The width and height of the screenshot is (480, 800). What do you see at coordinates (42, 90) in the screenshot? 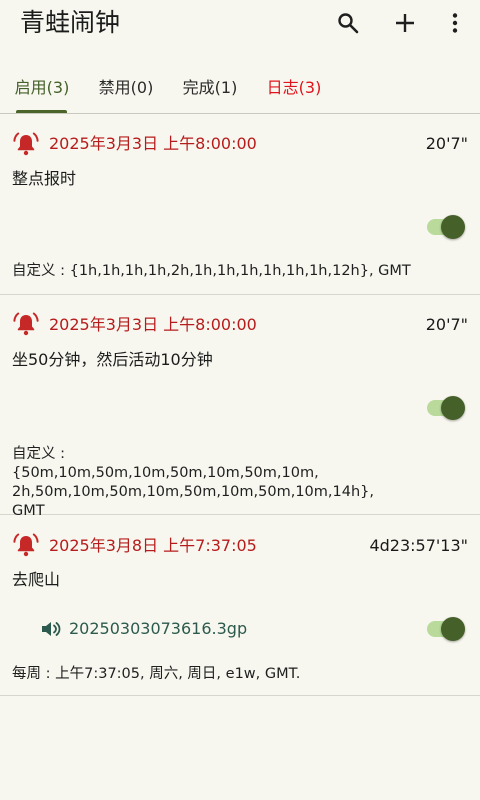
I see `tab-enabled: 启用(3)` at bounding box center [42, 90].